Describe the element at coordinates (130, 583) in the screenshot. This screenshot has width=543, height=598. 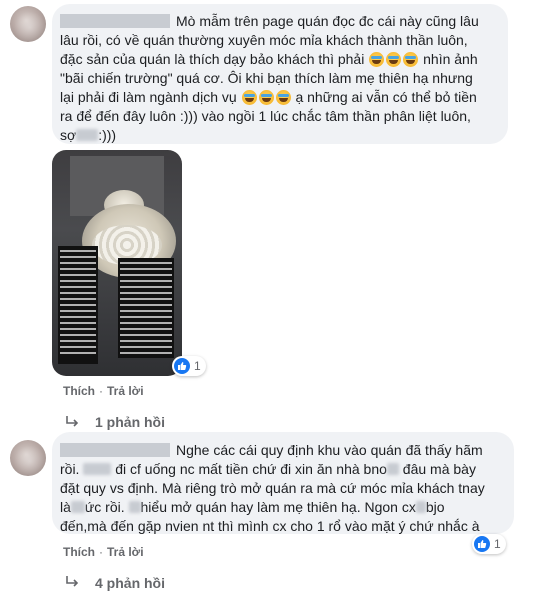
I see `view-replies-link: 4 phản hồi` at that location.